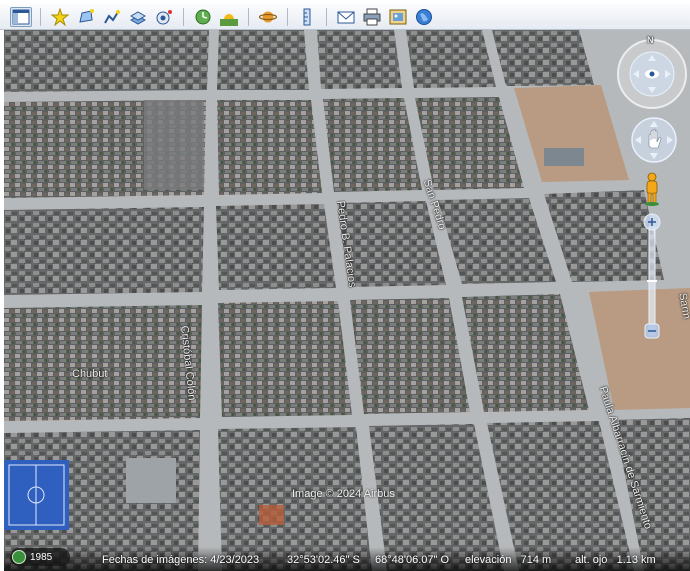 The width and height of the screenshot is (690, 571). What do you see at coordinates (323, 560) in the screenshot?
I see `latitude-readout: 32°53'02.46" S` at bounding box center [323, 560].